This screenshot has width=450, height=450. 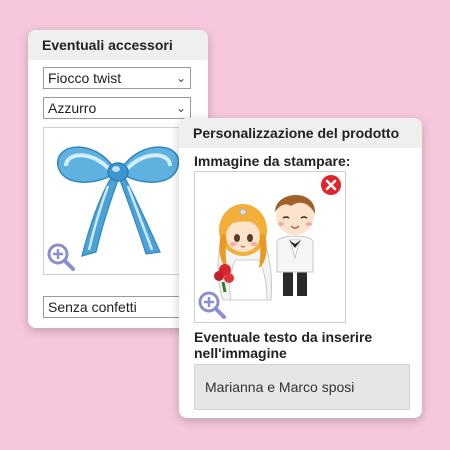 I want to click on bow-type-value: Fiocco twist, so click(x=85, y=78).